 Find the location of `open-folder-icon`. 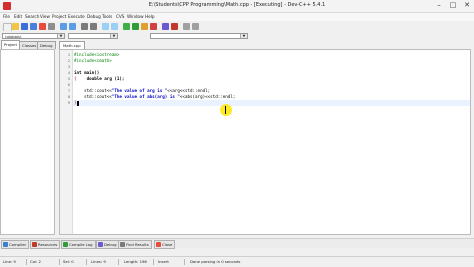

open-folder-icon is located at coordinates (15, 26).